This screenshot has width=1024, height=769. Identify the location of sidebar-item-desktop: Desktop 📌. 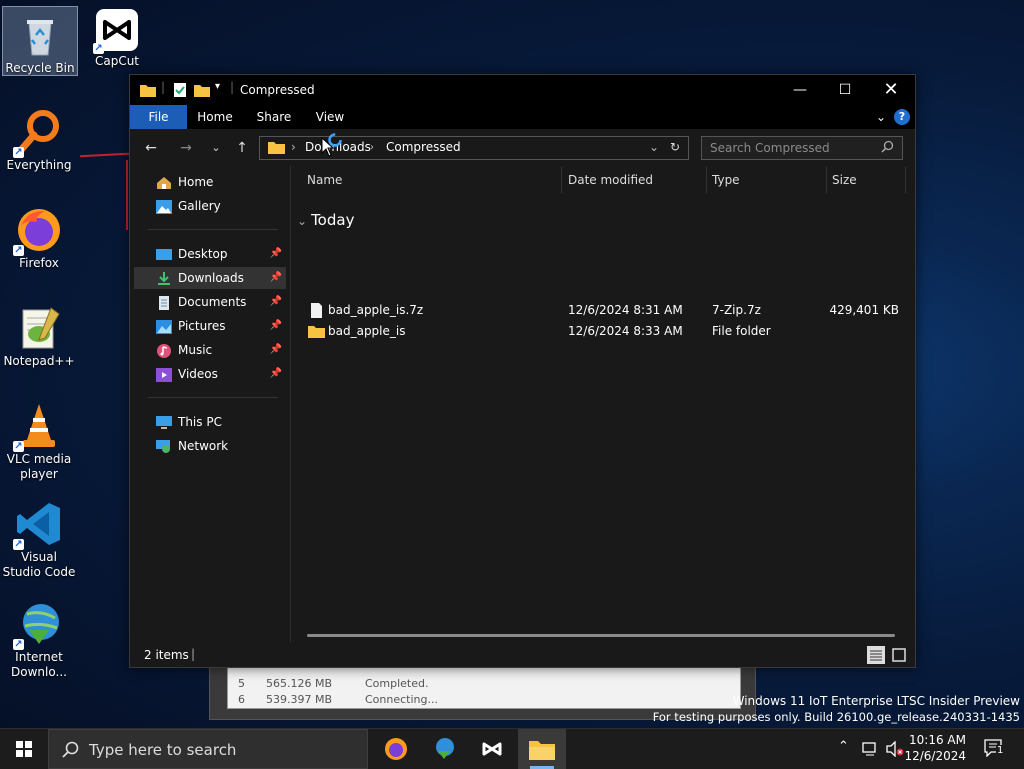
(210, 254).